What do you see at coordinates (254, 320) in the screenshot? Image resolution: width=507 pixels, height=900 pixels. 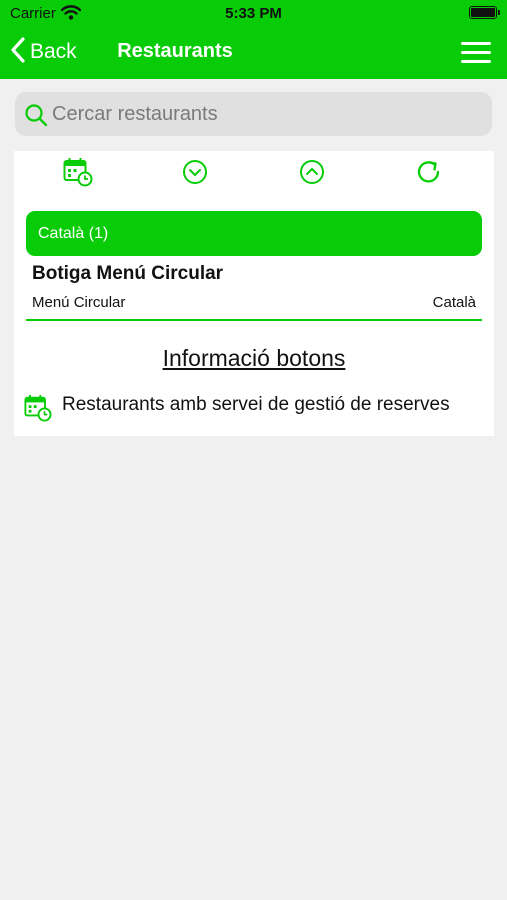 I see `row-divider` at bounding box center [254, 320].